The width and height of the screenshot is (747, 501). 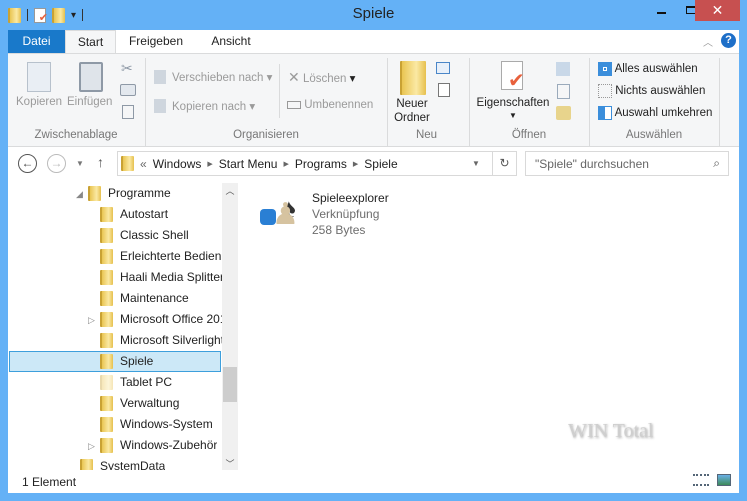 What do you see at coordinates (346, 214) in the screenshot?
I see `file-type: Verknüpfung` at bounding box center [346, 214].